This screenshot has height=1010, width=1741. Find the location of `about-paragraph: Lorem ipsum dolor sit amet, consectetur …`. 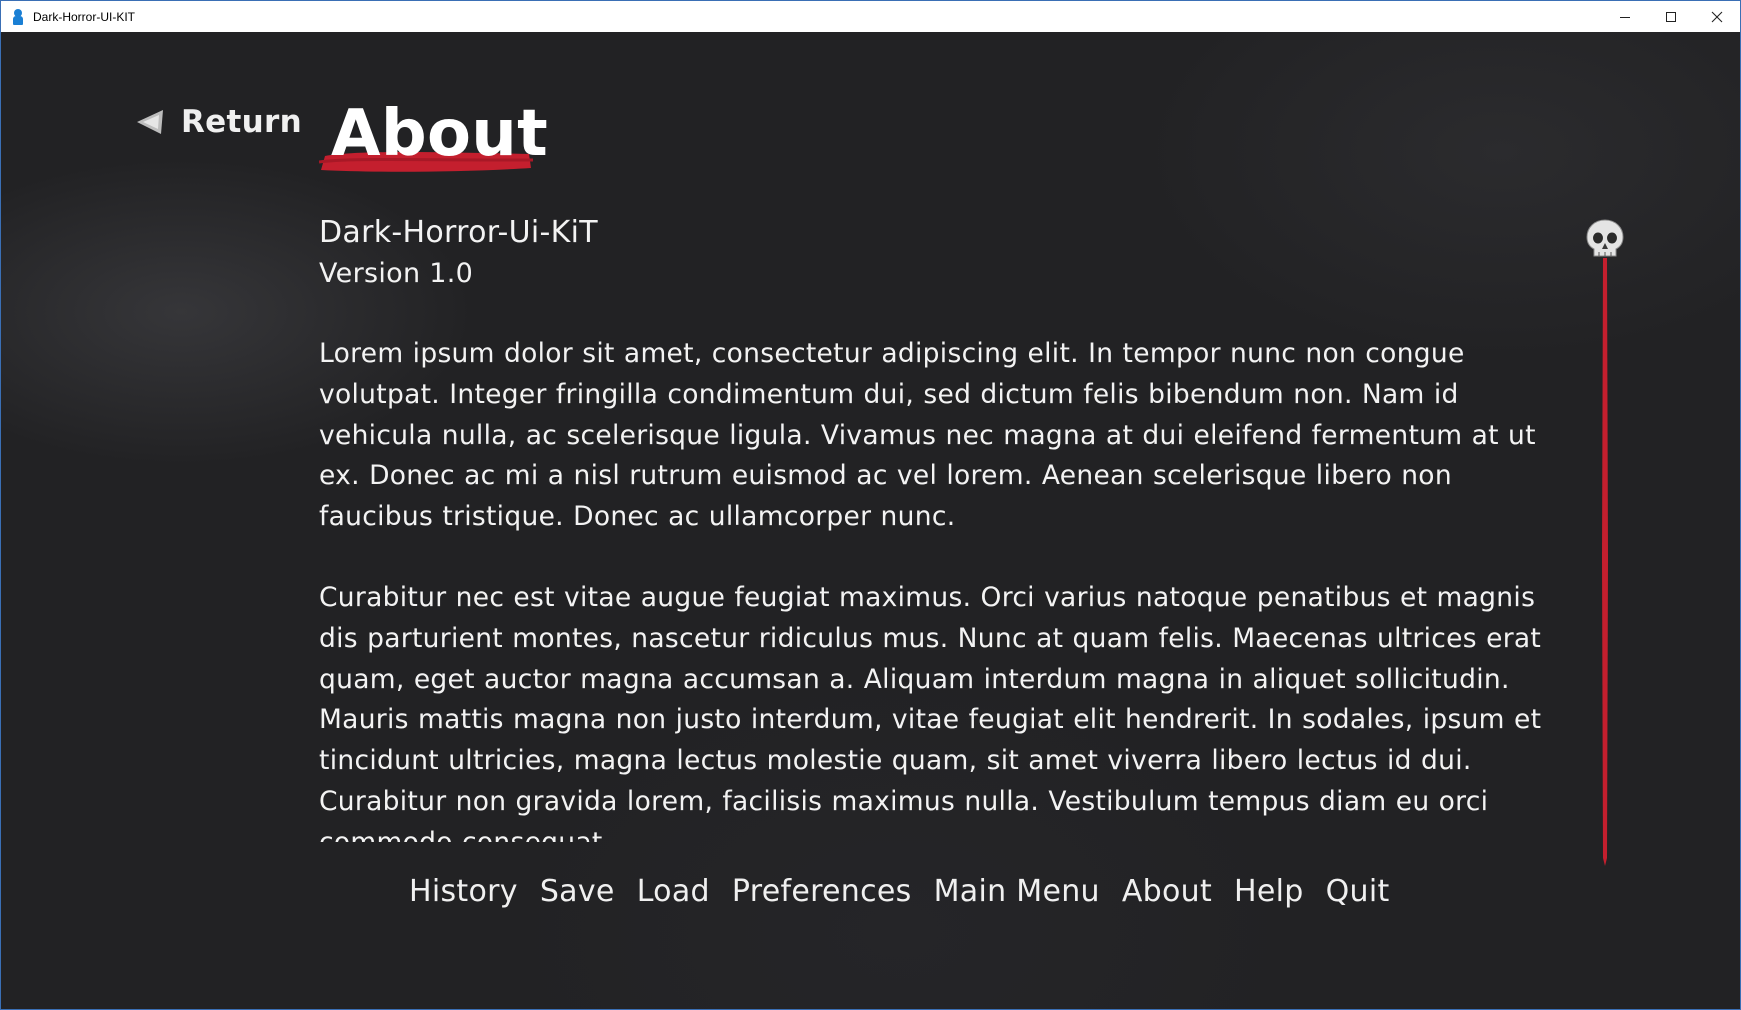

about-paragraph: Lorem ipsum dolor sit amet, consectetur … is located at coordinates (927, 435).